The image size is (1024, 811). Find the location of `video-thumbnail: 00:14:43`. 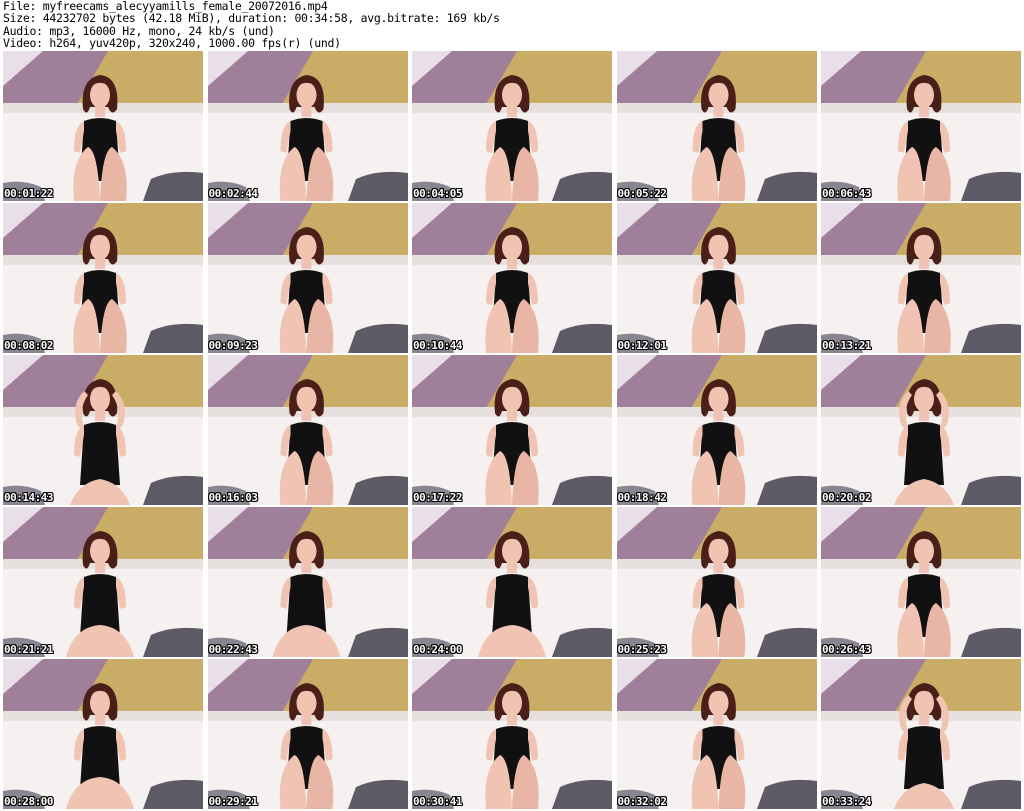

video-thumbnail: 00:14:43 is located at coordinates (103, 430).